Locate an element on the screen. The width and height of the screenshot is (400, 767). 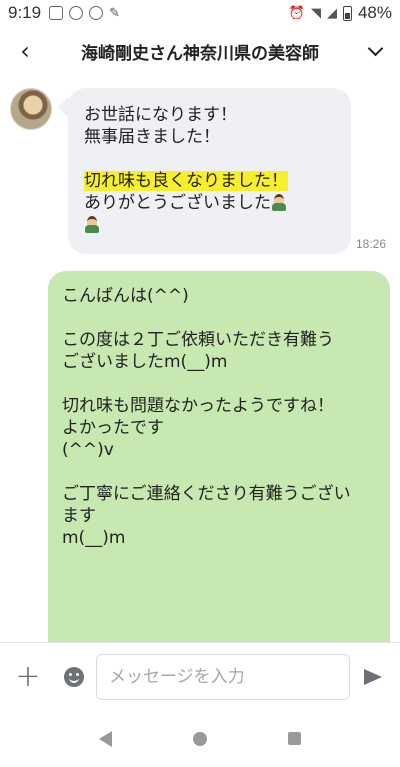
status-bar: 9:19 ✎ ⏰ ◥ ◢ 48% is located at coordinates (200, 13).